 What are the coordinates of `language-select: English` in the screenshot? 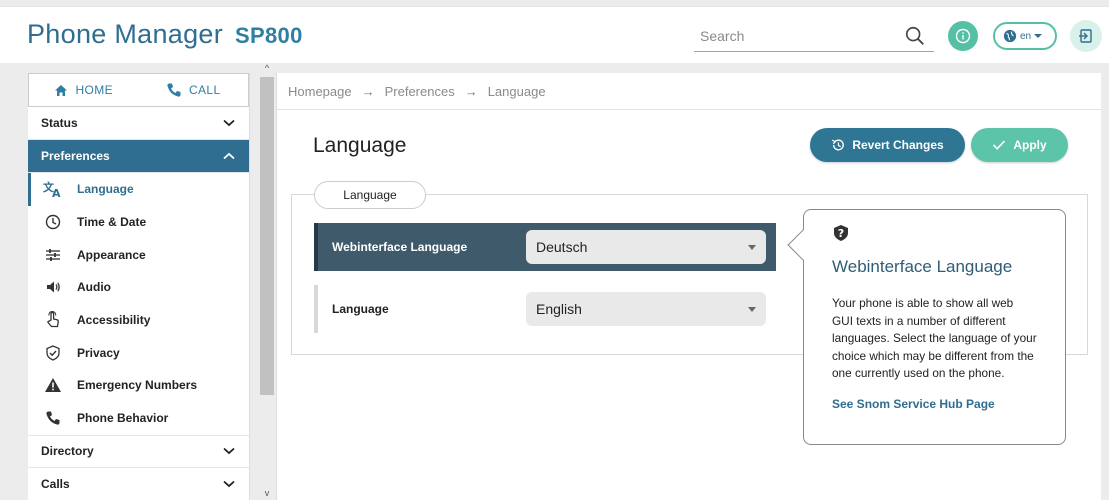 It's located at (646, 309).